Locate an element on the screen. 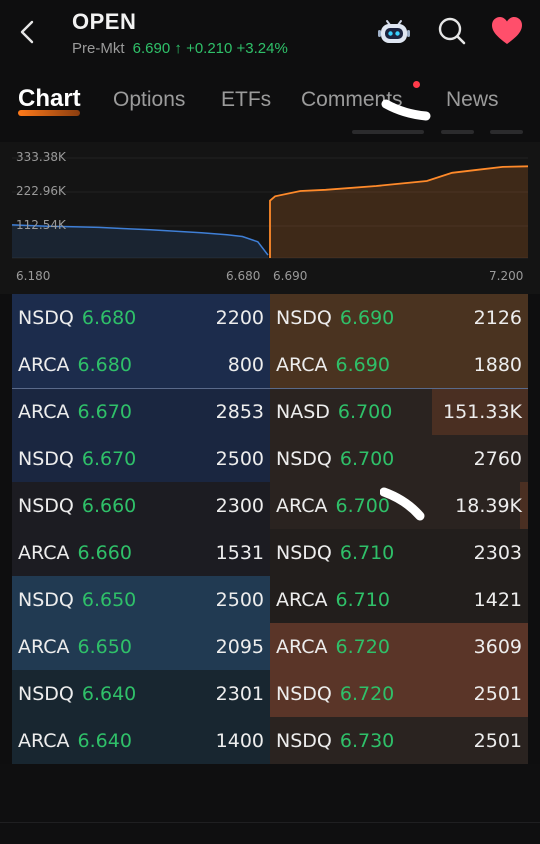 The width and height of the screenshot is (540, 844). notification-dot is located at coordinates (416, 84).